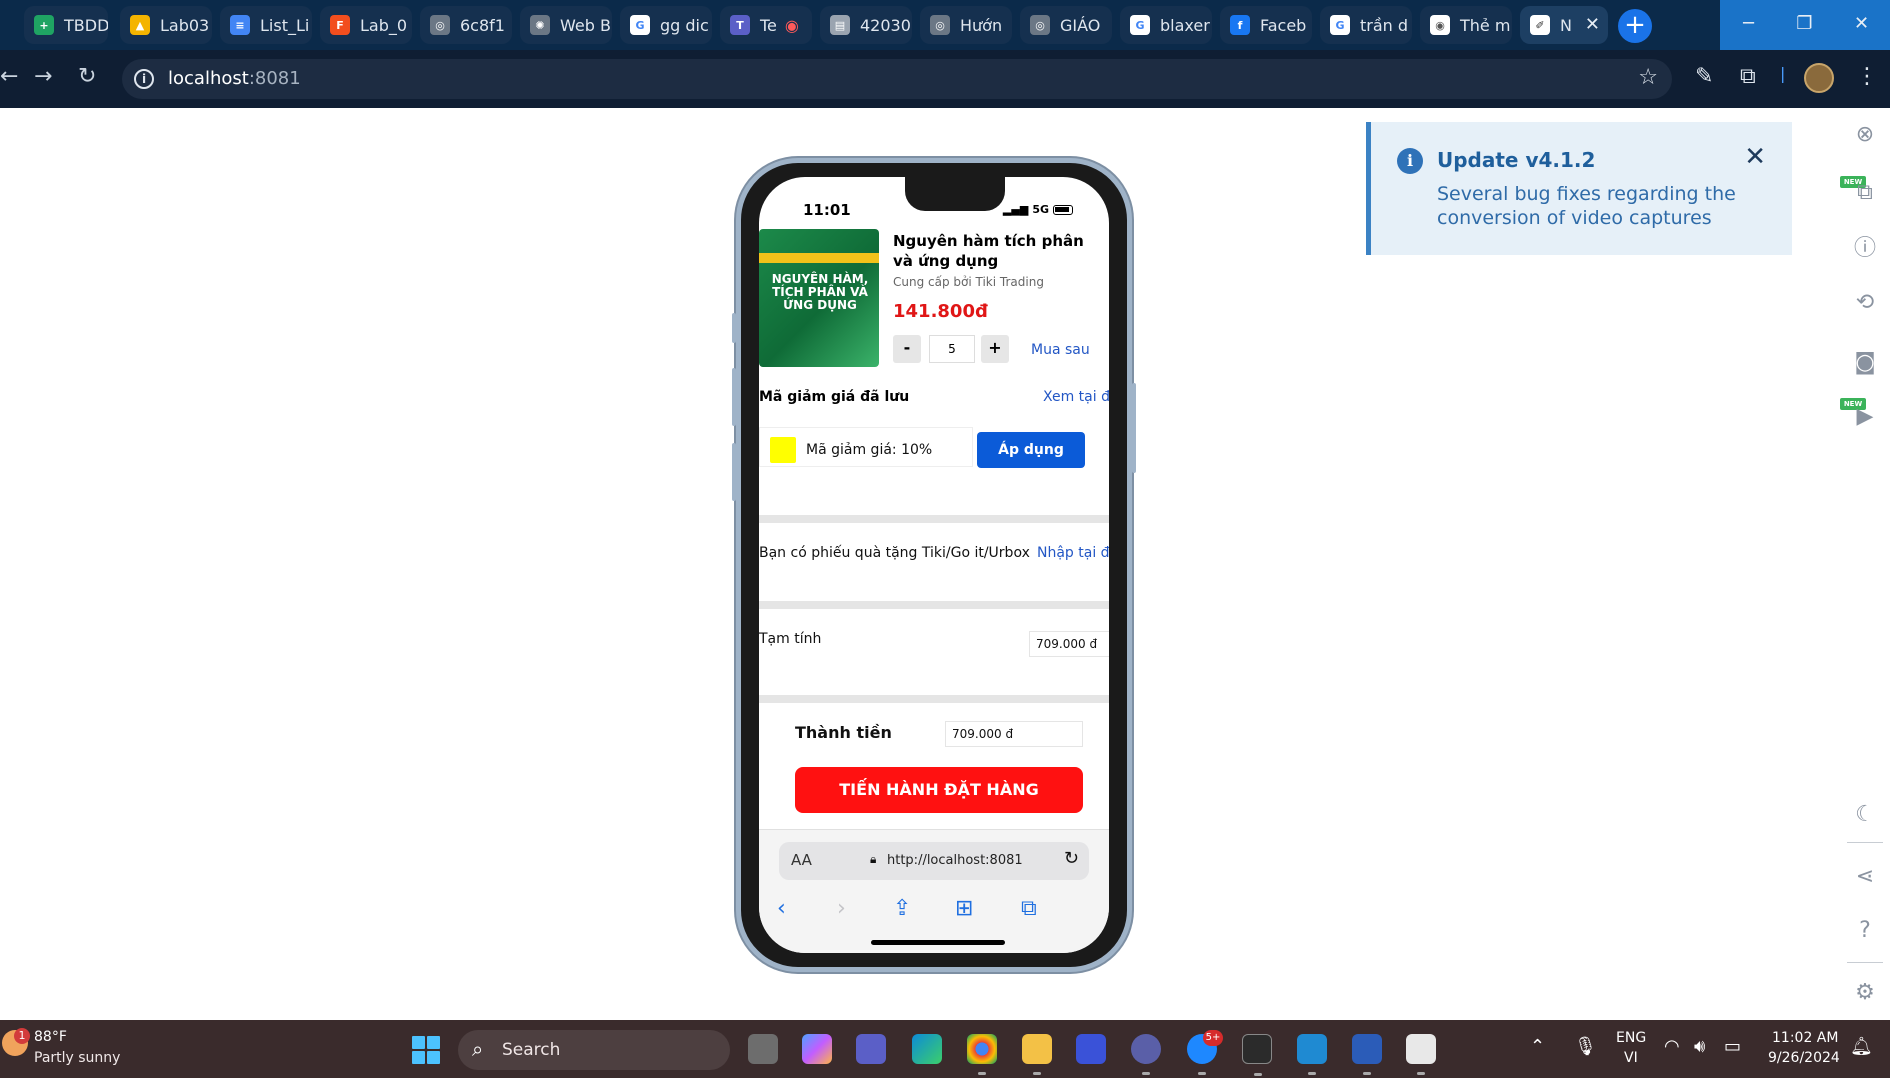  What do you see at coordinates (1146, 1054) in the screenshot?
I see `app-icon` at bounding box center [1146, 1054].